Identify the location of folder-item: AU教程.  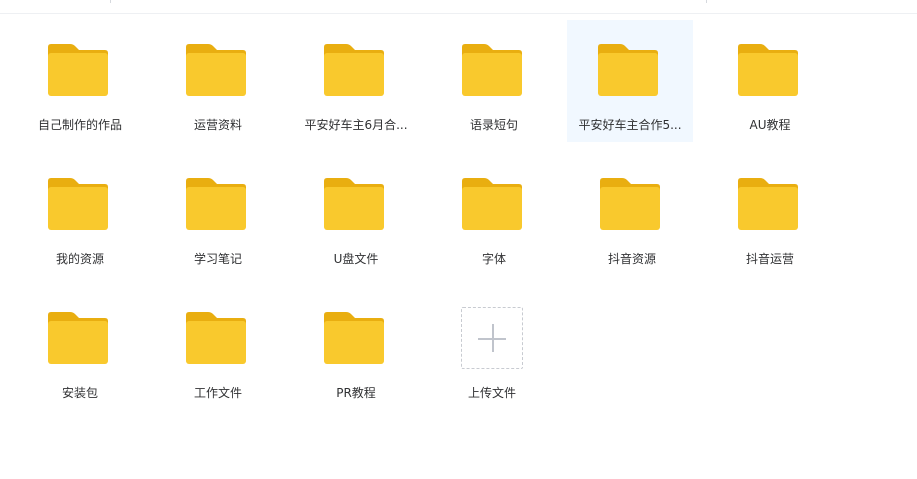
(770, 81).